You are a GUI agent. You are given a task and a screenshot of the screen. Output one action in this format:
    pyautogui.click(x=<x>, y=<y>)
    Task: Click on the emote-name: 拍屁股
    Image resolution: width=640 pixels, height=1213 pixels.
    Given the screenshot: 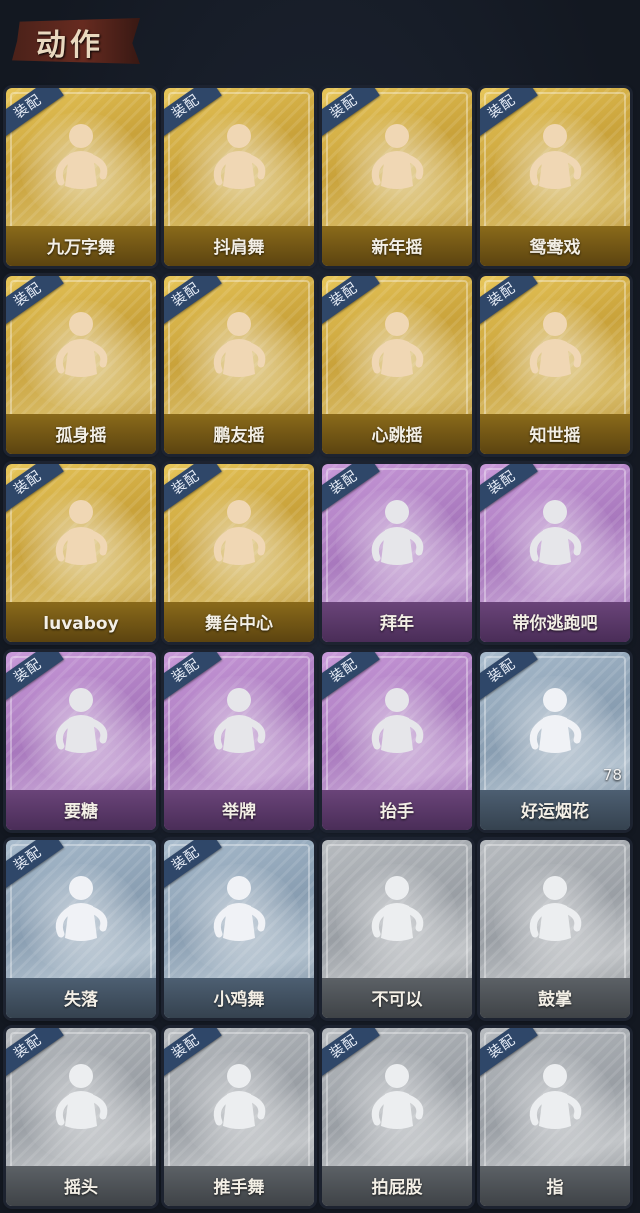 What is the action you would take?
    pyautogui.click(x=397, y=1188)
    